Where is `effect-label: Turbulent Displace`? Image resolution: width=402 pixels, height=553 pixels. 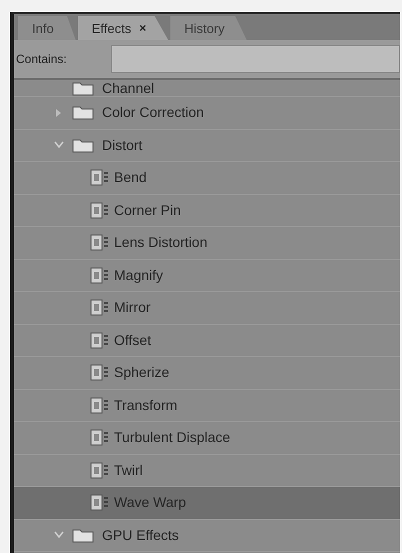
effect-label: Turbulent Displace is located at coordinates (172, 438).